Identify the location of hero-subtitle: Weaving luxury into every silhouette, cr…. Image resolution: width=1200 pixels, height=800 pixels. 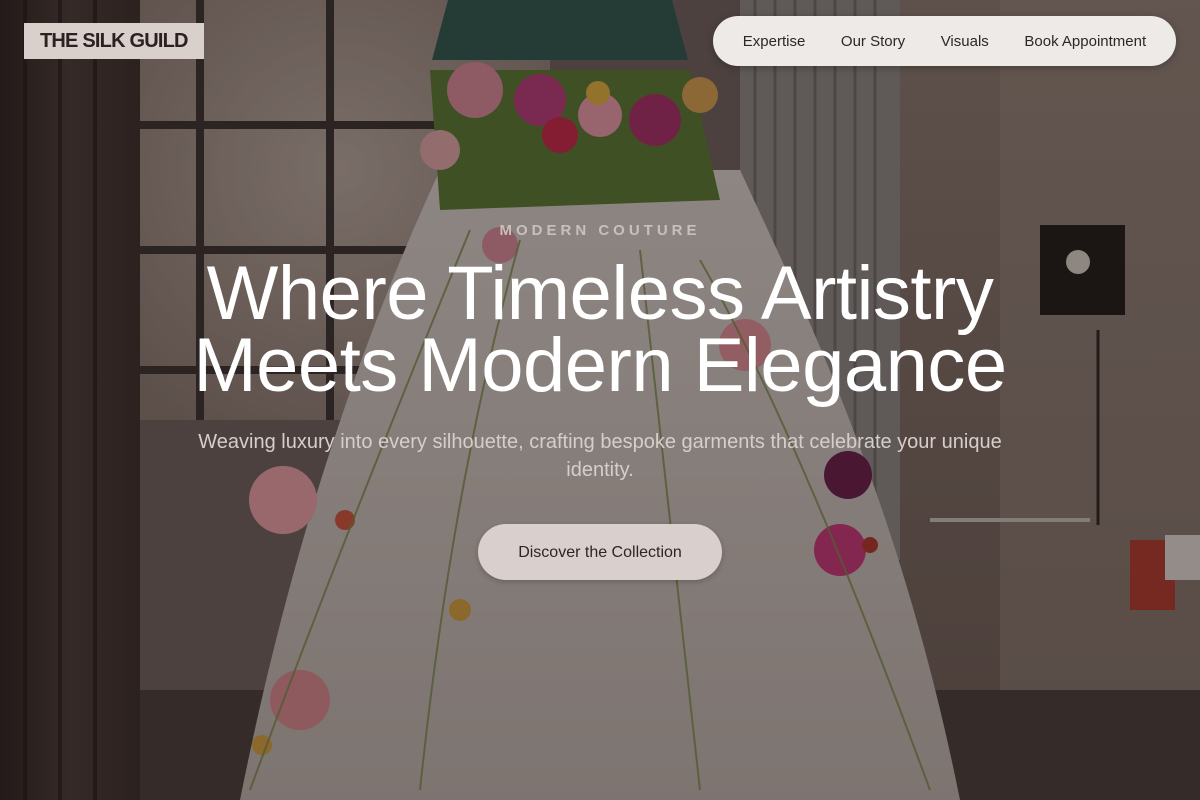
(600, 456).